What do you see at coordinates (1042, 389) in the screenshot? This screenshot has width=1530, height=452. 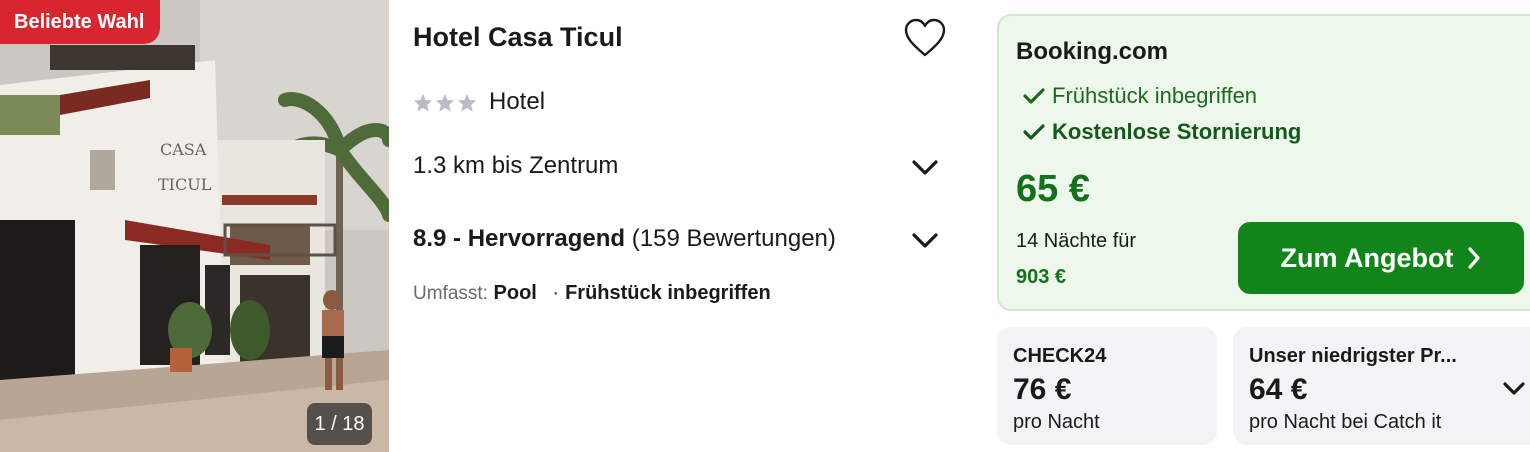 I see `offer-price: 76 €` at bounding box center [1042, 389].